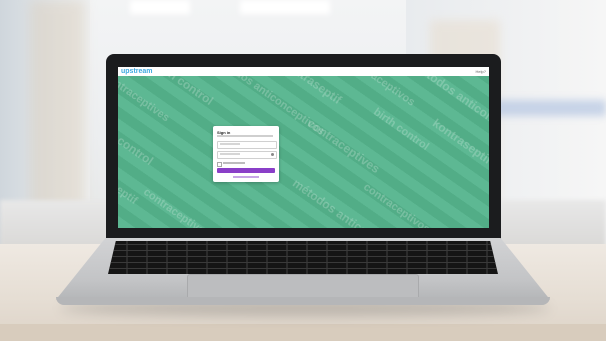 This screenshot has width=606, height=341. I want to click on show-password-icon, so click(272, 154).